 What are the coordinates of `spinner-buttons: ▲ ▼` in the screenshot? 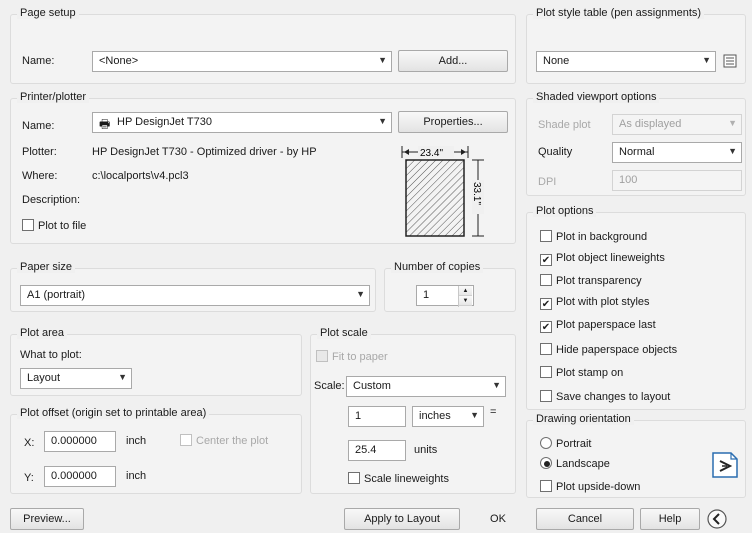 It's located at (465, 296).